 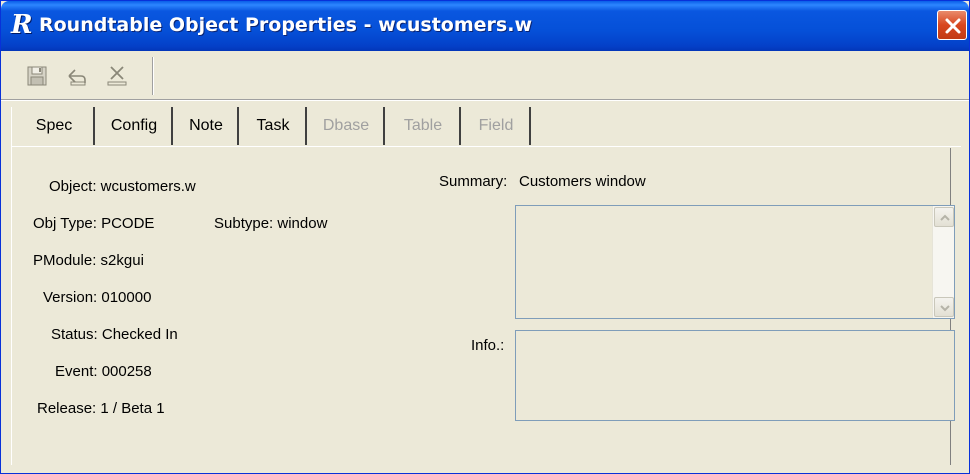 I want to click on toolbar-group, so click(x=82, y=76).